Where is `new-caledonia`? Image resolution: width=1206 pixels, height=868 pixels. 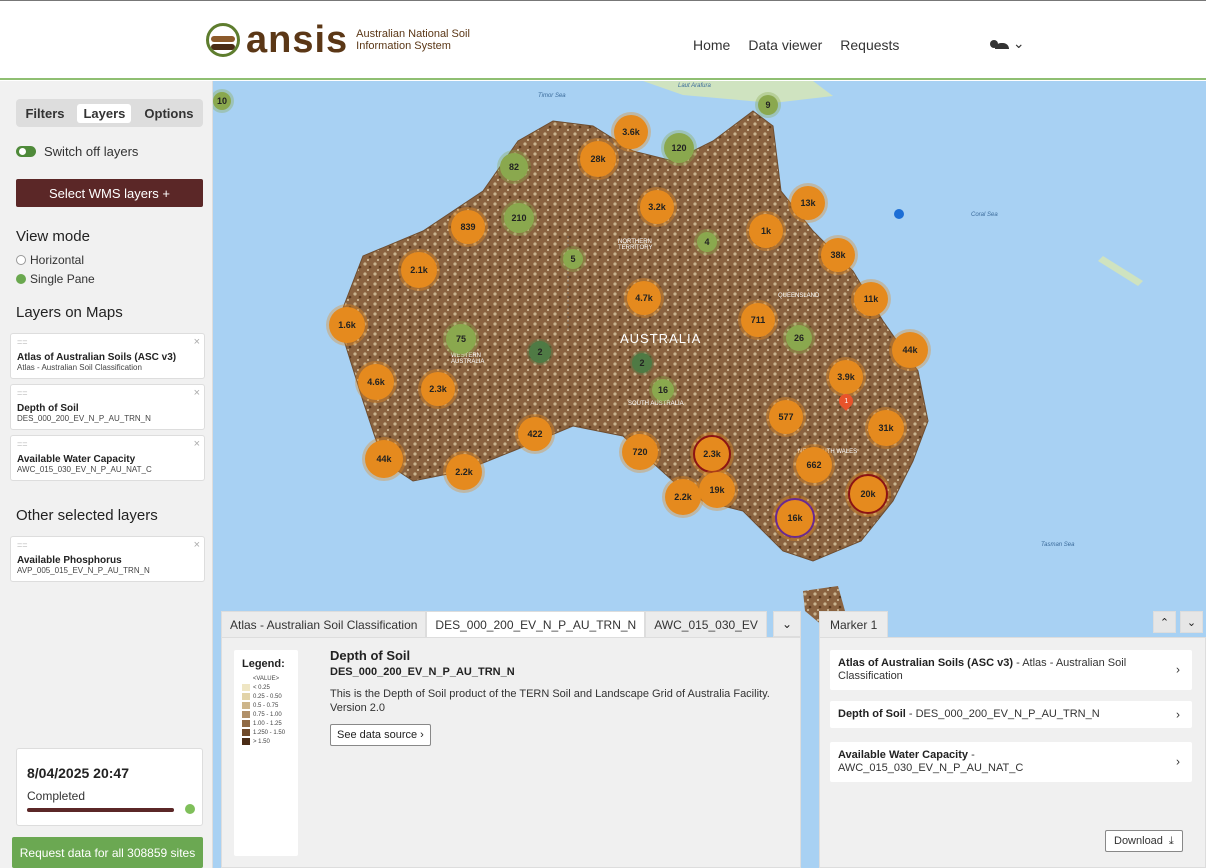
new-caledonia is located at coordinates (1120, 271).